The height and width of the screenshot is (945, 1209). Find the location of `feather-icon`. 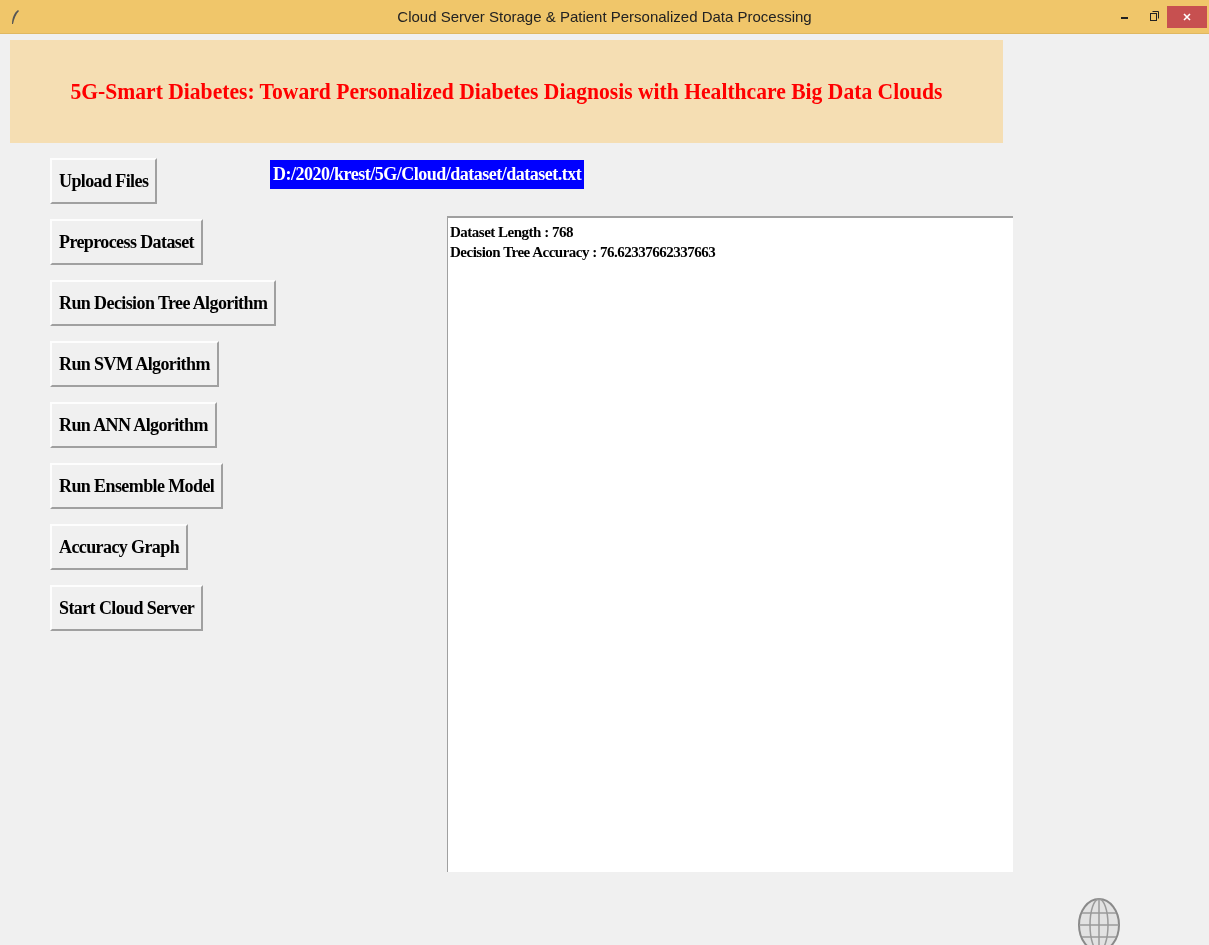

feather-icon is located at coordinates (15, 16).